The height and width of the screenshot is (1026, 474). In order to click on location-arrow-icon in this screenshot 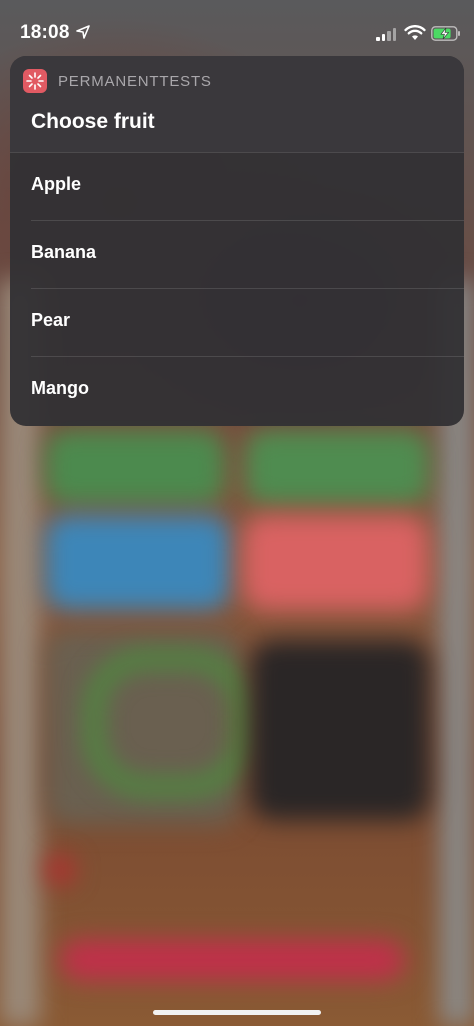, I will do `click(83, 32)`.